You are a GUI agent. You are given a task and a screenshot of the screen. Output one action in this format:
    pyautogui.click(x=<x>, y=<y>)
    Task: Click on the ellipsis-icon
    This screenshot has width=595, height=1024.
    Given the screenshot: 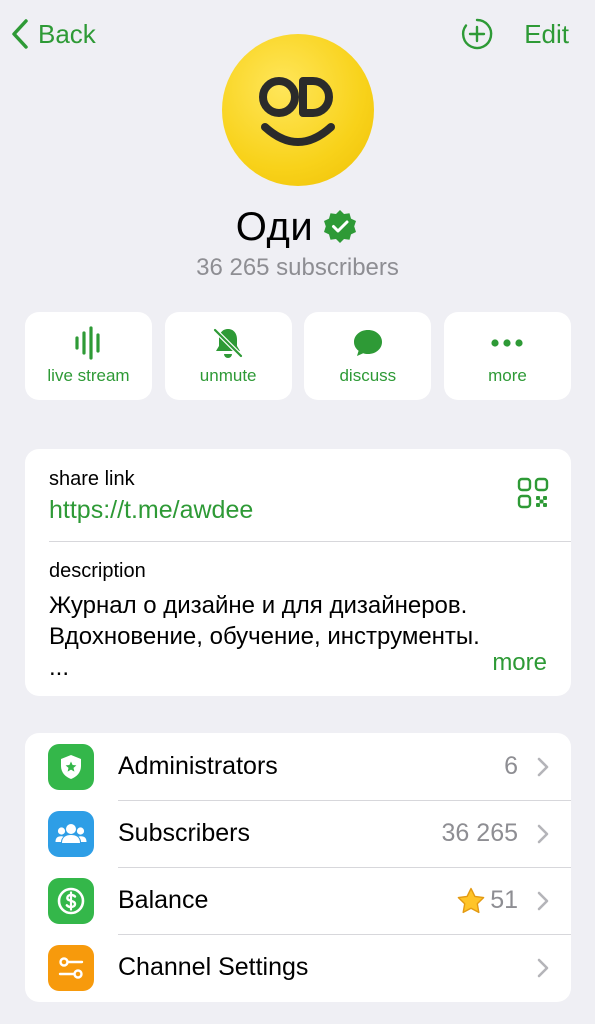 What is the action you would take?
    pyautogui.click(x=507, y=343)
    